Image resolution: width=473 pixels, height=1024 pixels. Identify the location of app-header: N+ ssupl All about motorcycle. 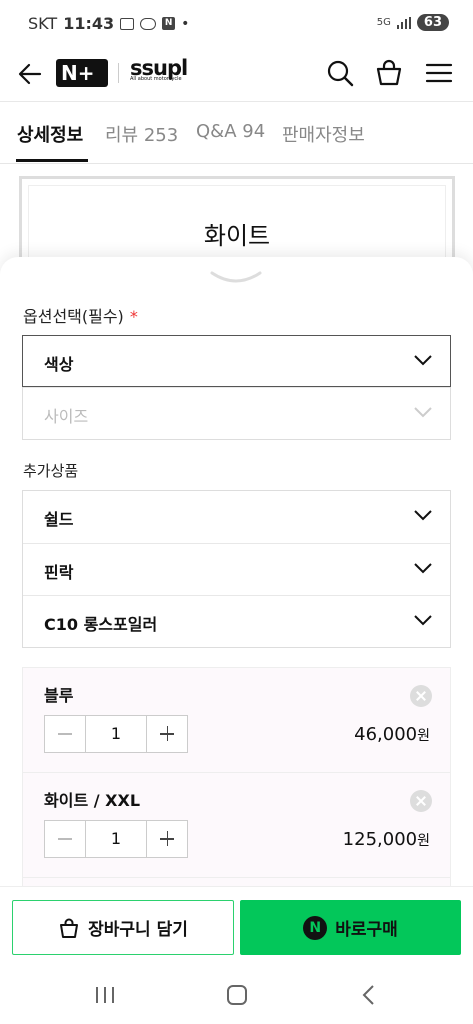
(236, 76).